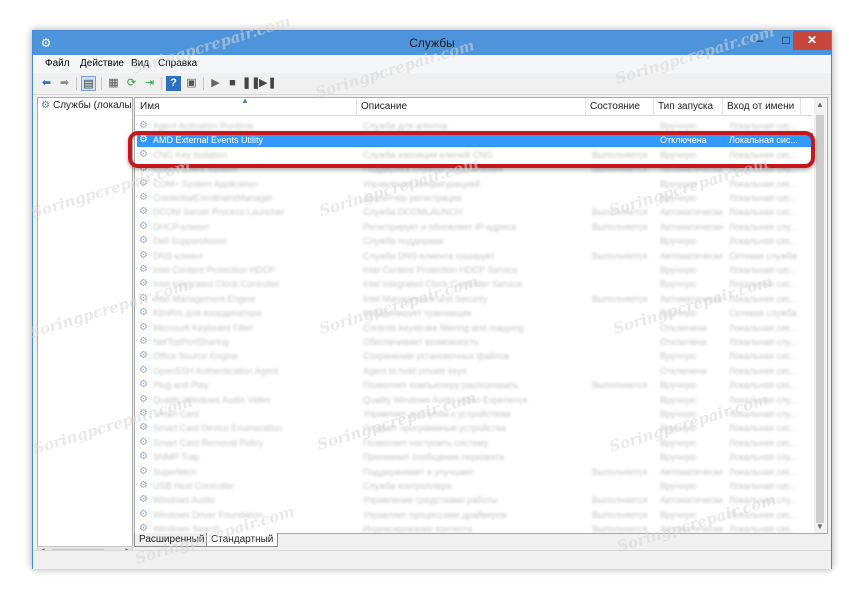  I want to click on menu-file: Файл, so click(57, 63).